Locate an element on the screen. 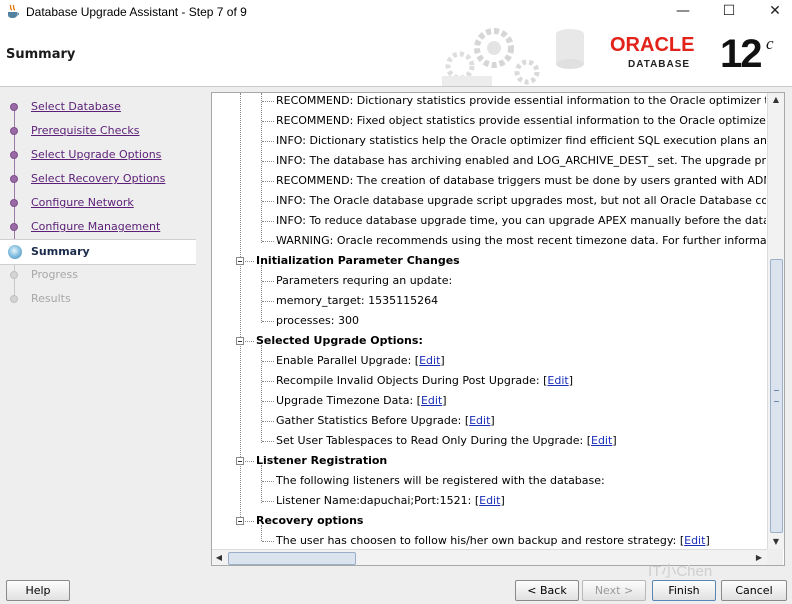 Image resolution: width=792 pixels, height=604 pixels. nav-step-configure-management: Configure Management is located at coordinates (98, 227).